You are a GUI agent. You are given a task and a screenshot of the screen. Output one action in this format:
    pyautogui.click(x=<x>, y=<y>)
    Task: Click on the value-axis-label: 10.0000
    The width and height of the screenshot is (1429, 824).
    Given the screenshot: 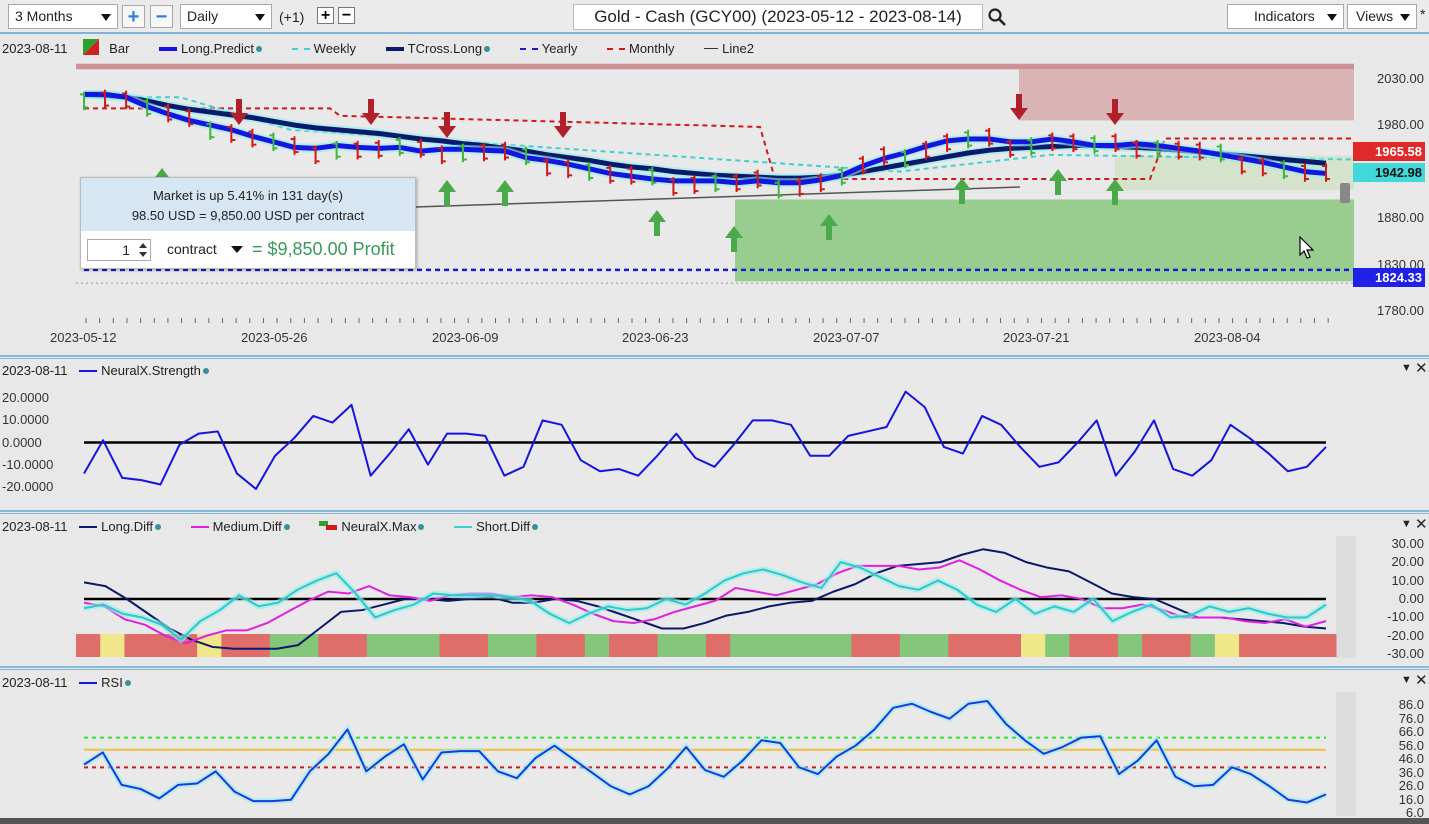 What is the action you would take?
    pyautogui.click(x=25, y=420)
    